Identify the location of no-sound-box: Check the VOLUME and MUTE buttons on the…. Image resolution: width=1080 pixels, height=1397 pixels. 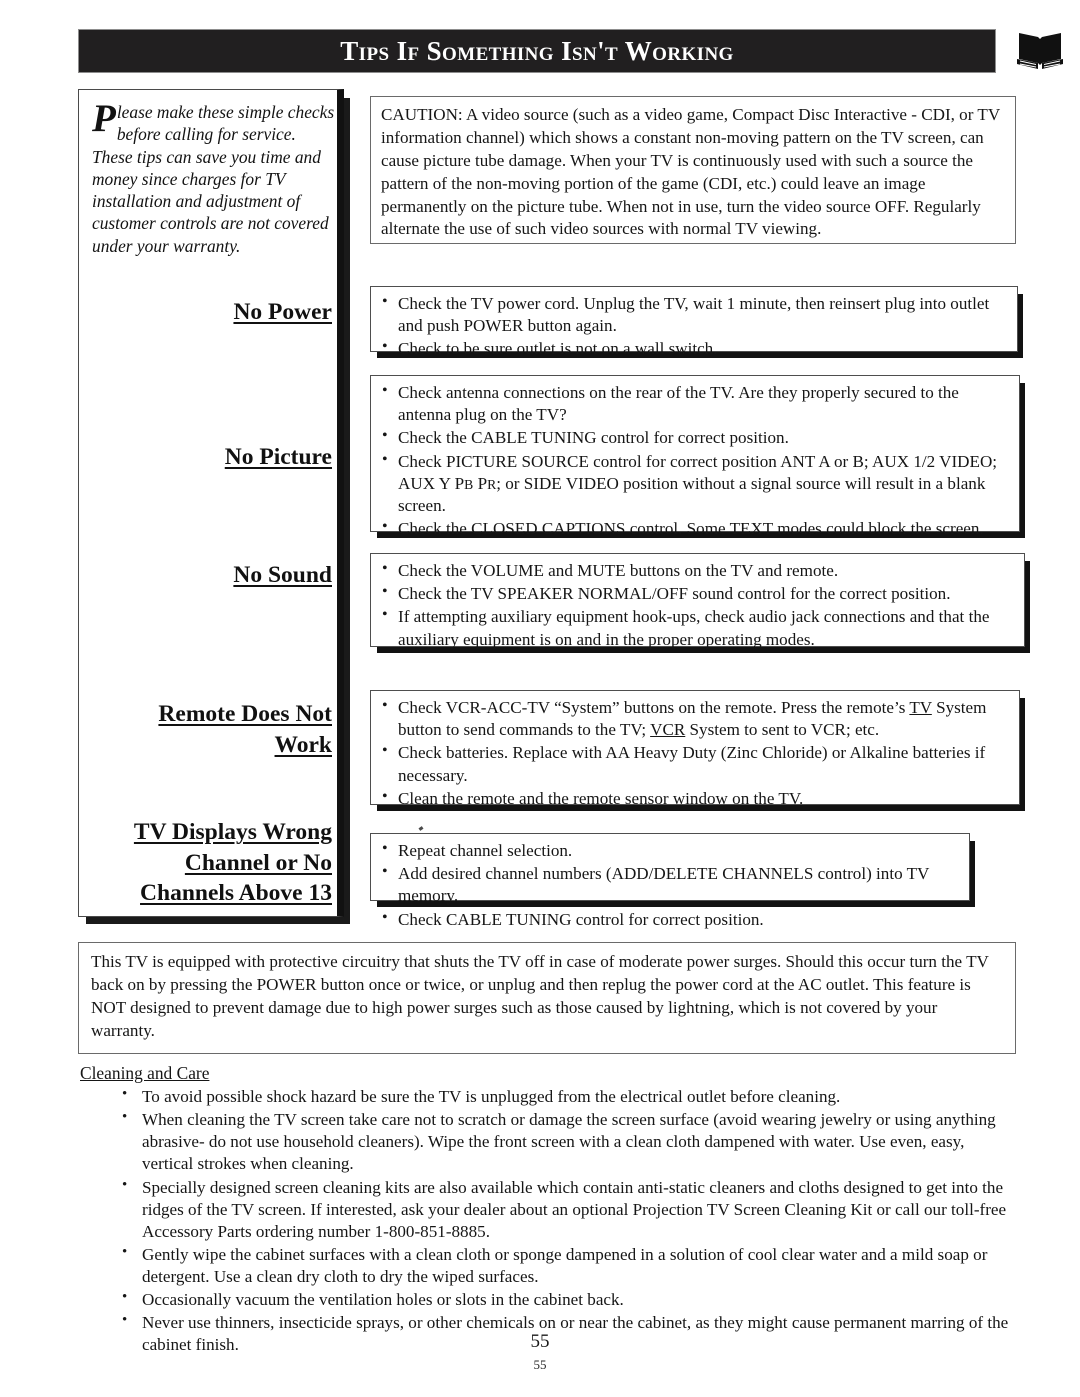
(697, 601).